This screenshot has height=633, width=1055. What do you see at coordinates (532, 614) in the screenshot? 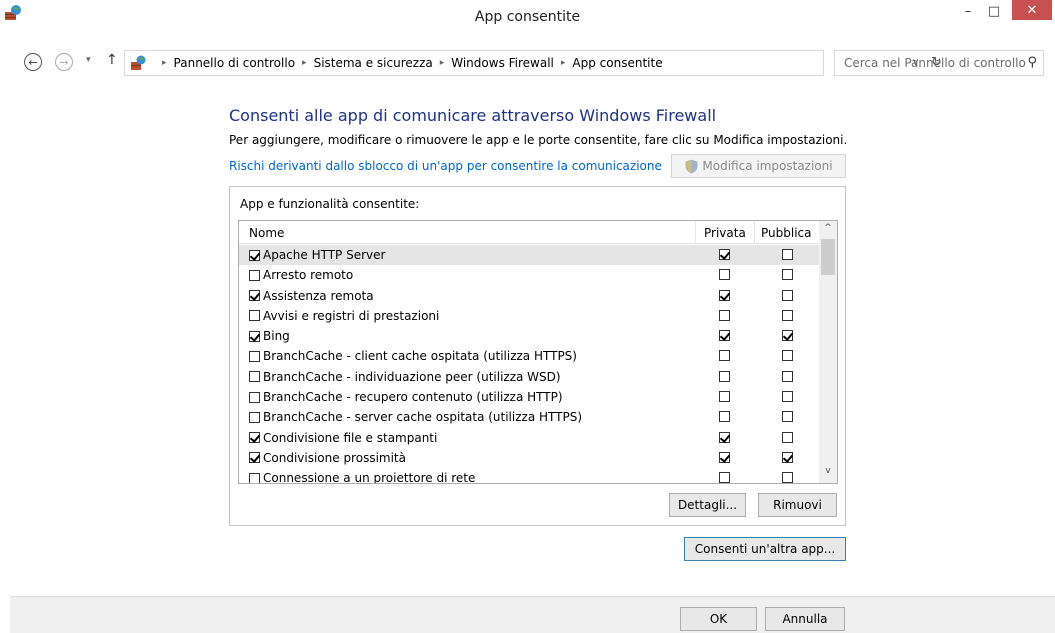
I see `dialog-footer: OK Annulla` at bounding box center [532, 614].